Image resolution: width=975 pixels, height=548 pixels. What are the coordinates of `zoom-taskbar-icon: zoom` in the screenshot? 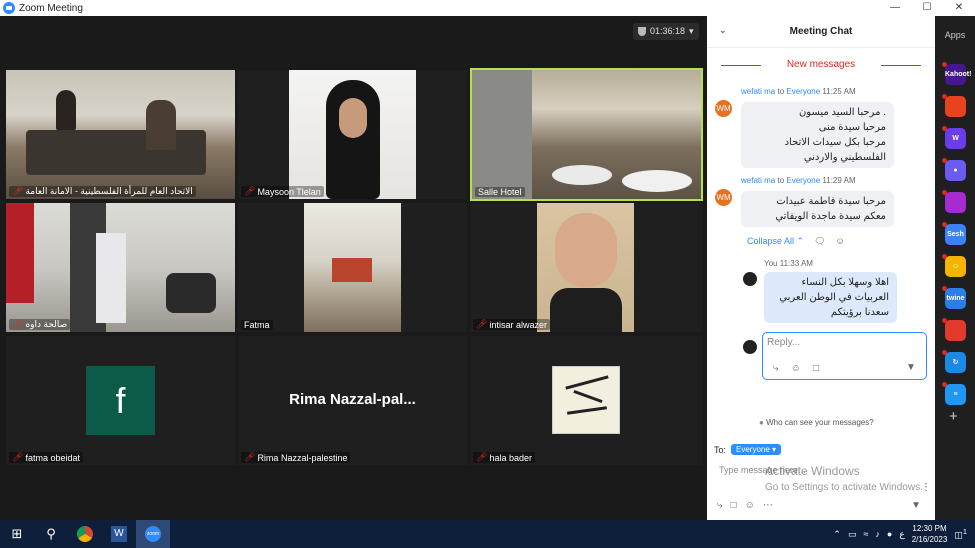 It's located at (153, 534).